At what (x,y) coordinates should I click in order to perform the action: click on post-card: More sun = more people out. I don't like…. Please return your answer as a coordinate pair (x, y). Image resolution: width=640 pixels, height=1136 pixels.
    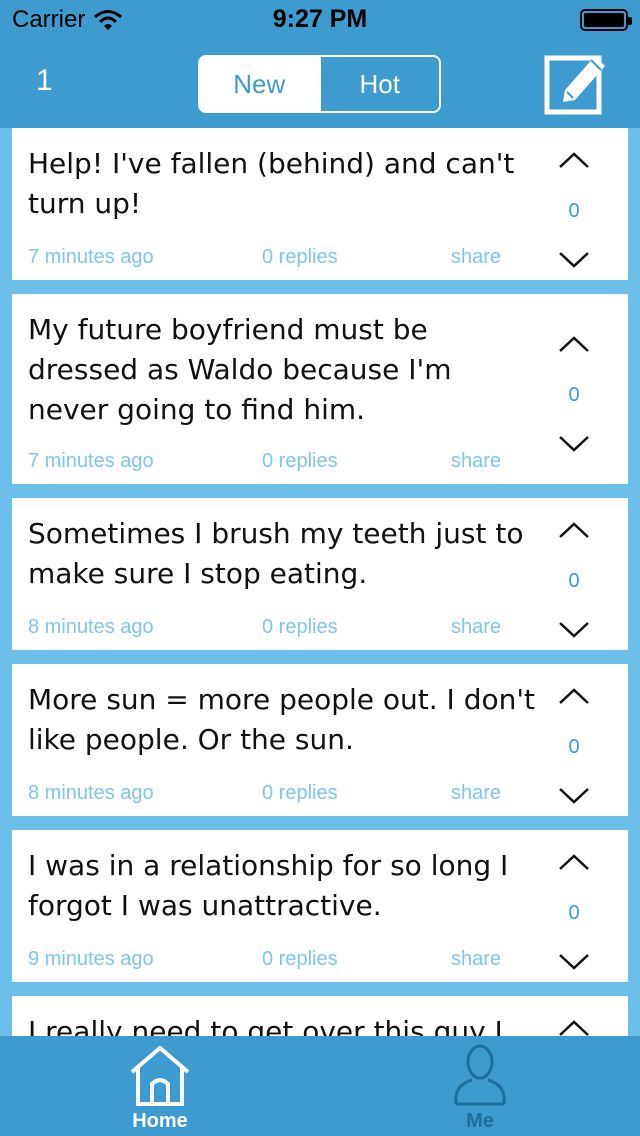
    Looking at the image, I should click on (320, 740).